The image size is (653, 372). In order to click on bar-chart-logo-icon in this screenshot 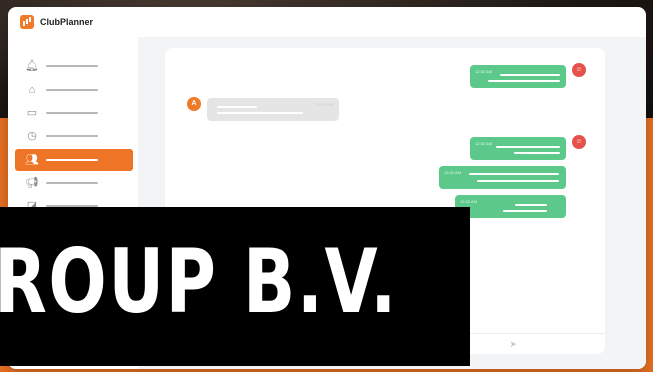, I will do `click(27, 22)`.